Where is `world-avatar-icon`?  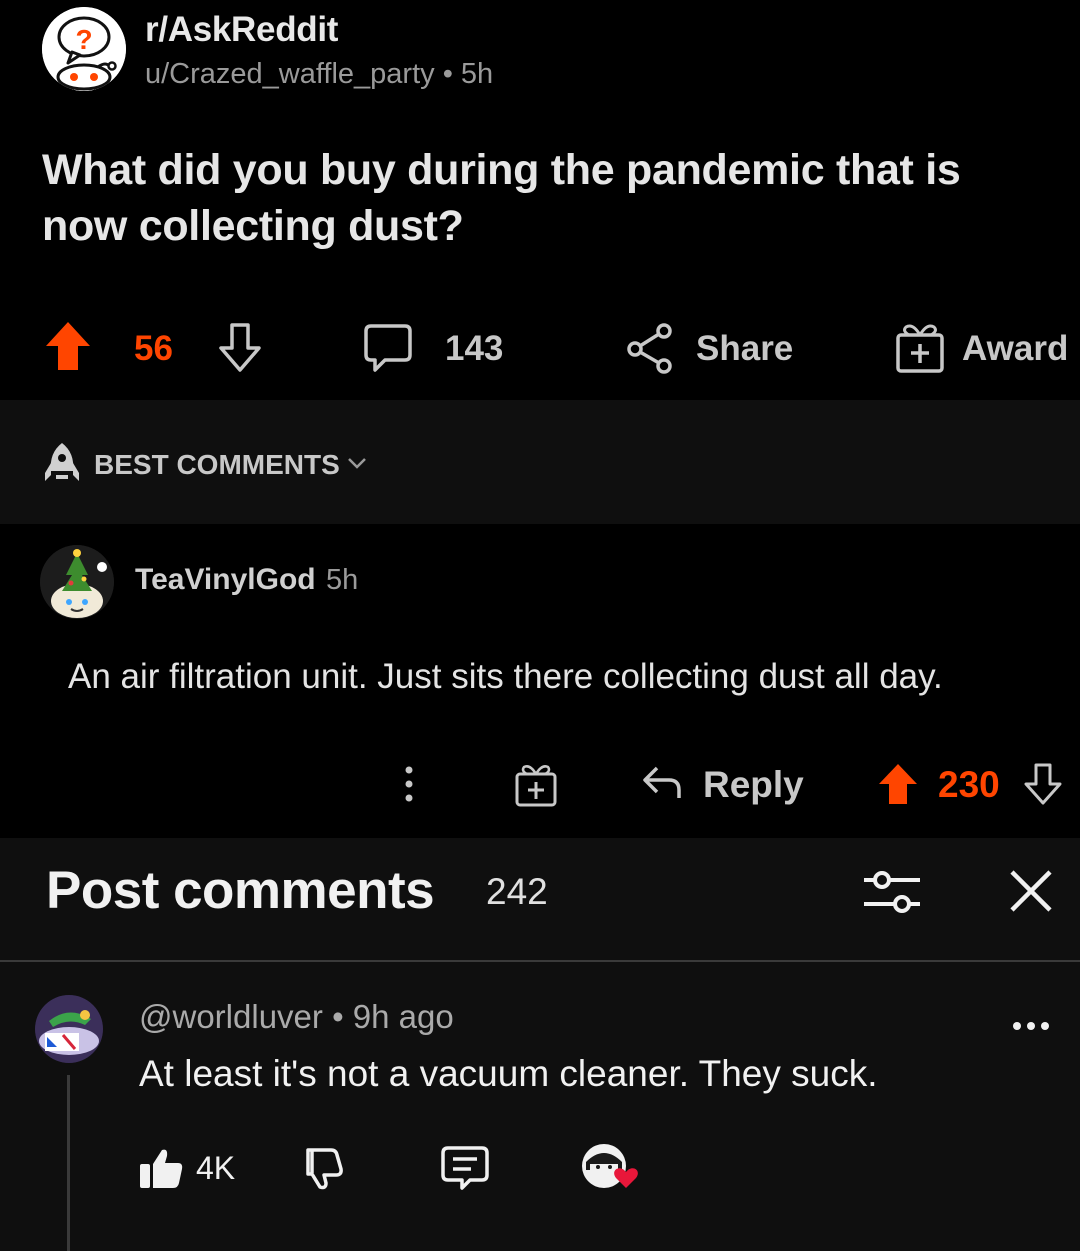
world-avatar-icon is located at coordinates (69, 1029).